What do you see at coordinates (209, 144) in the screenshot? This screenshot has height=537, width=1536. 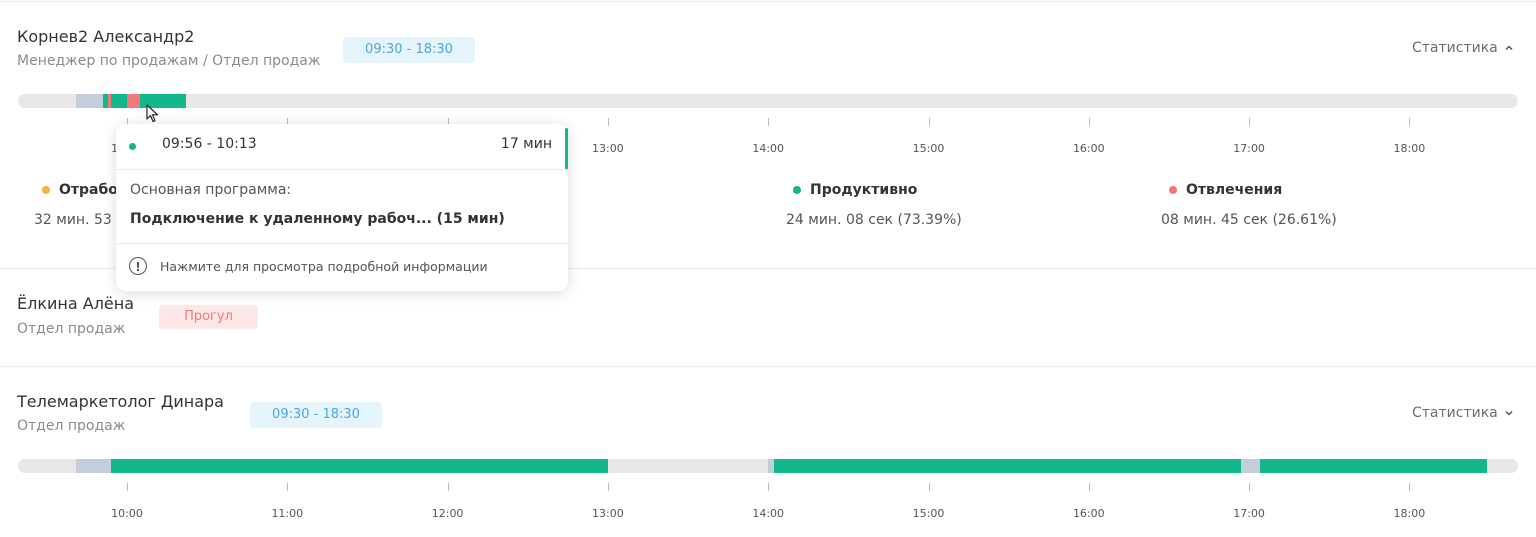 I see `tooltip-time-range: 09:56 - 10:13` at bounding box center [209, 144].